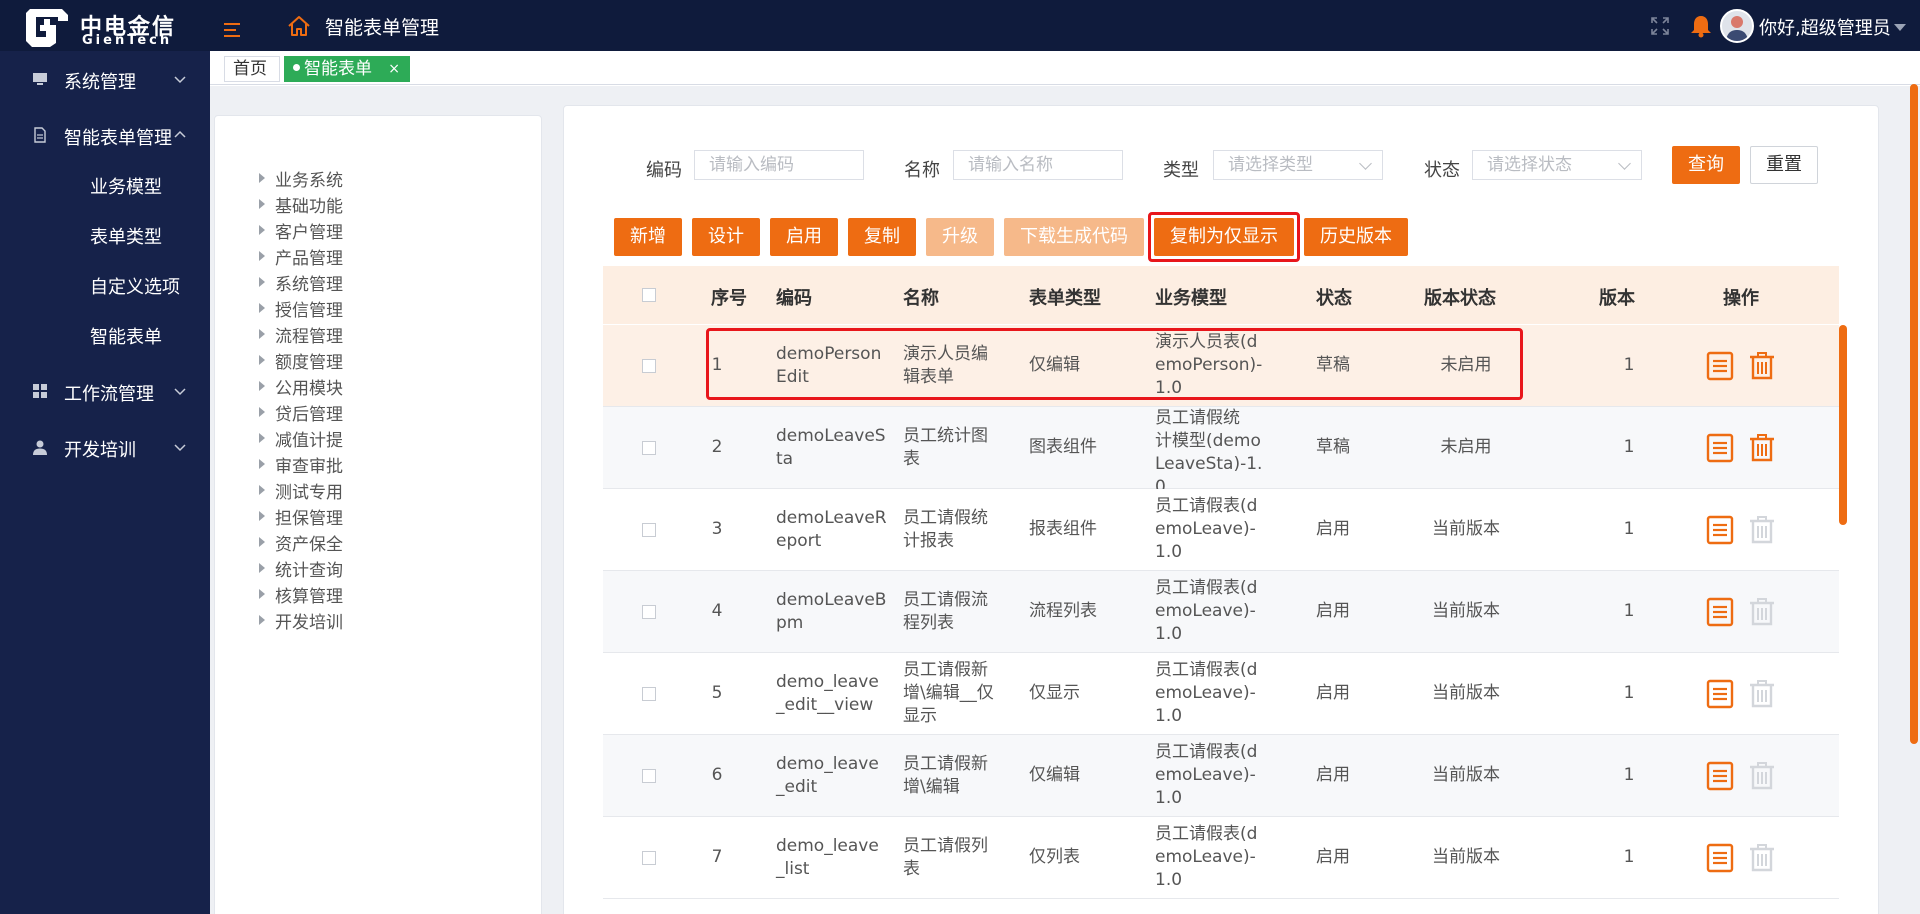 This screenshot has height=914, width=1920. Describe the element at coordinates (1825, 27) in the screenshot. I see `user-greeting: 你好,超级管理员` at that location.